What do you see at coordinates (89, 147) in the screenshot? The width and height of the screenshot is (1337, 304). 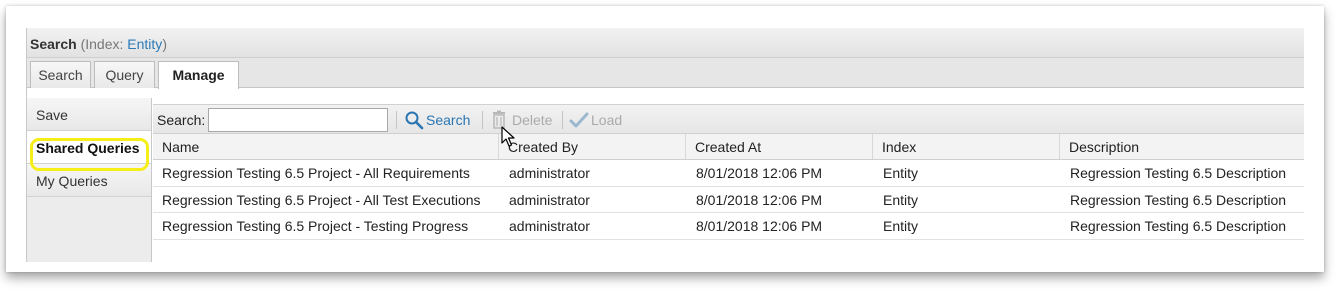 I see `sidebar-item-shared-queries: Shared Queries` at bounding box center [89, 147].